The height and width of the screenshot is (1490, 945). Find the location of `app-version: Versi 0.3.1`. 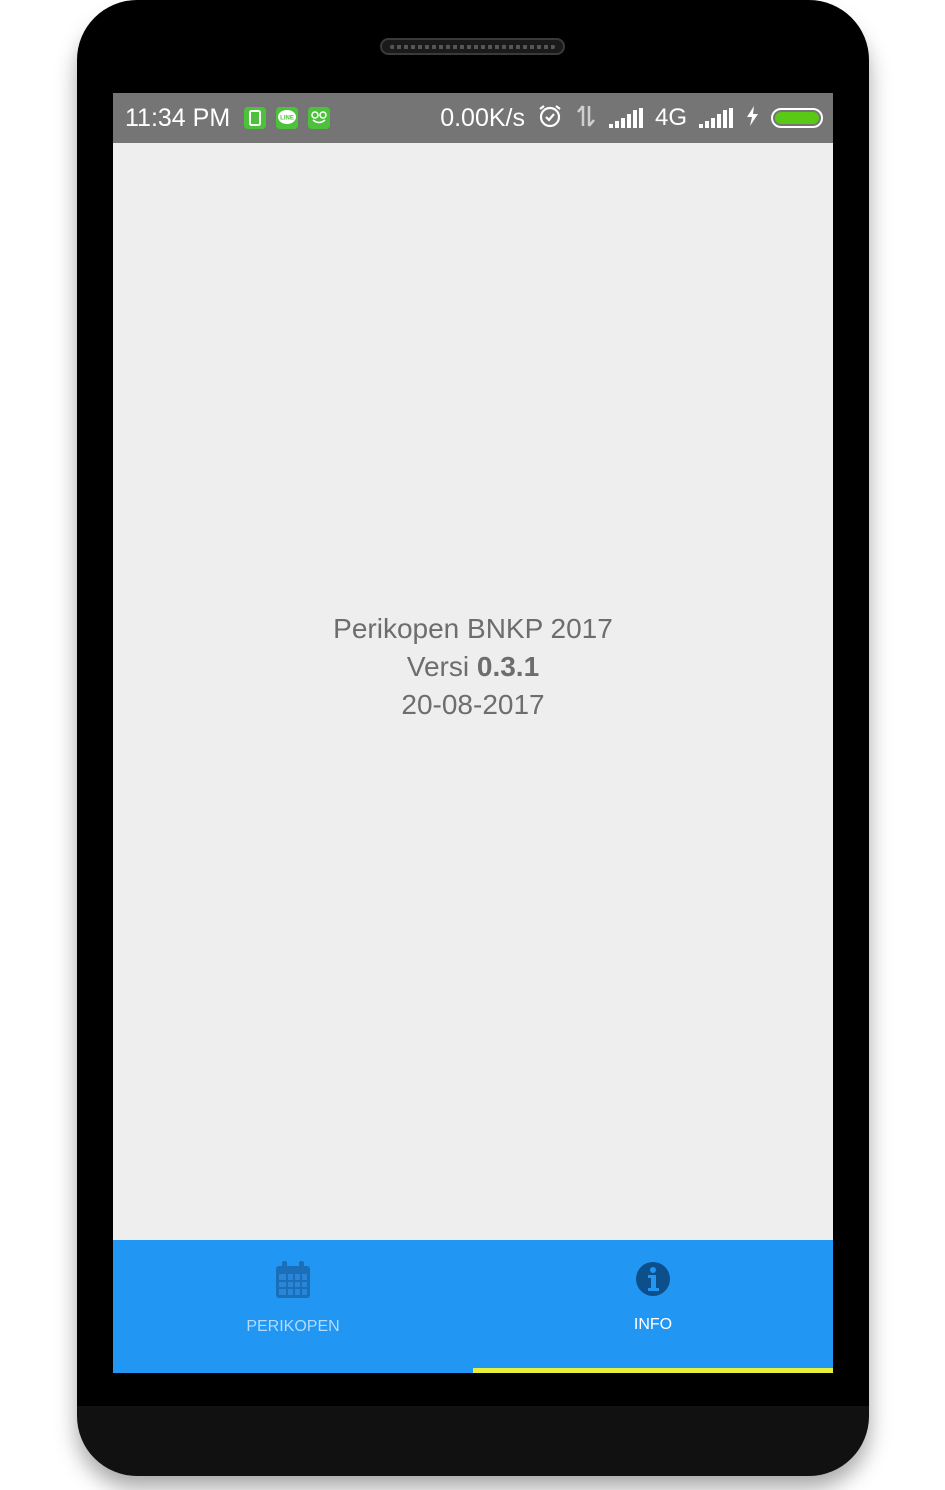

app-version: Versi 0.3.1 is located at coordinates (473, 667).